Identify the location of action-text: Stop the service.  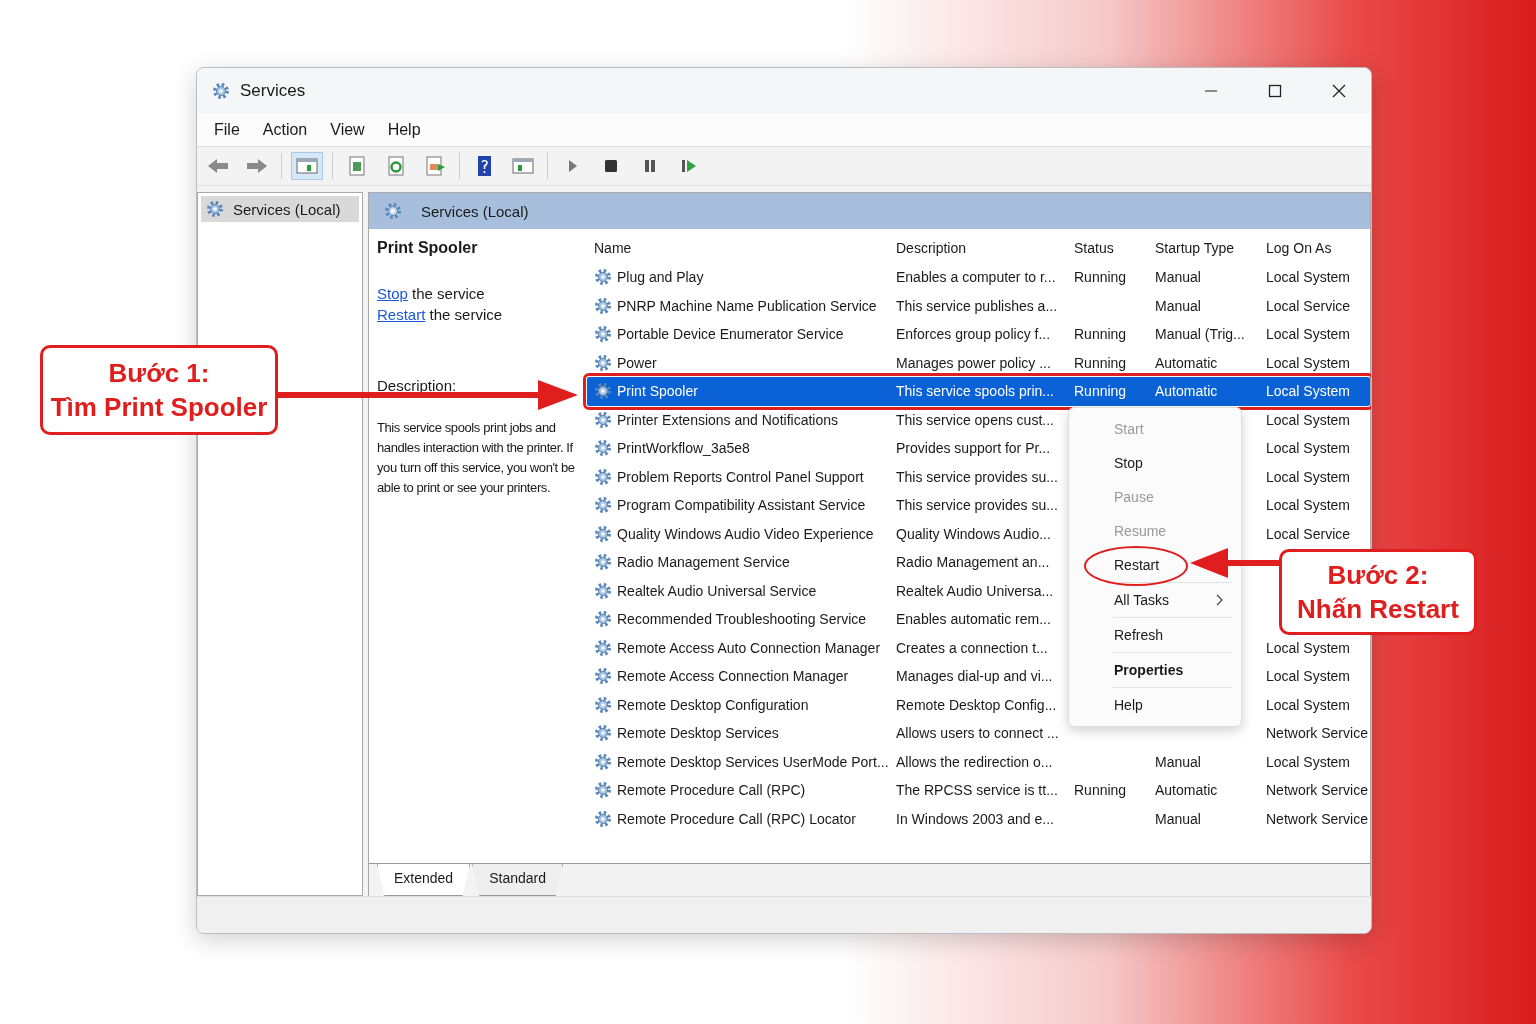
(431, 294).